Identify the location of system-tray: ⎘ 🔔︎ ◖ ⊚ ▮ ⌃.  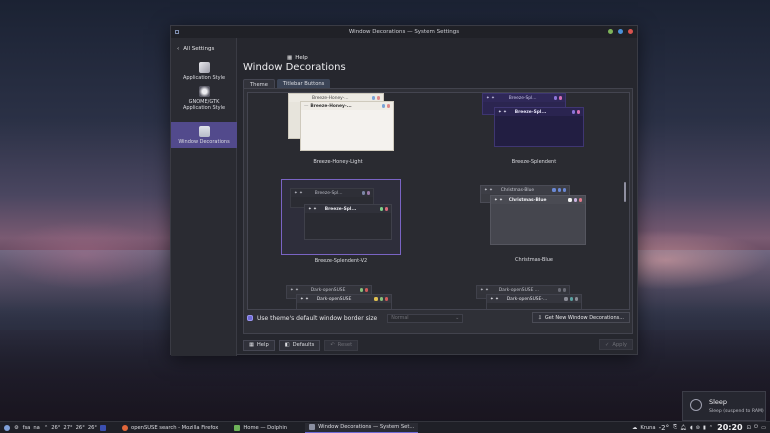
(693, 427).